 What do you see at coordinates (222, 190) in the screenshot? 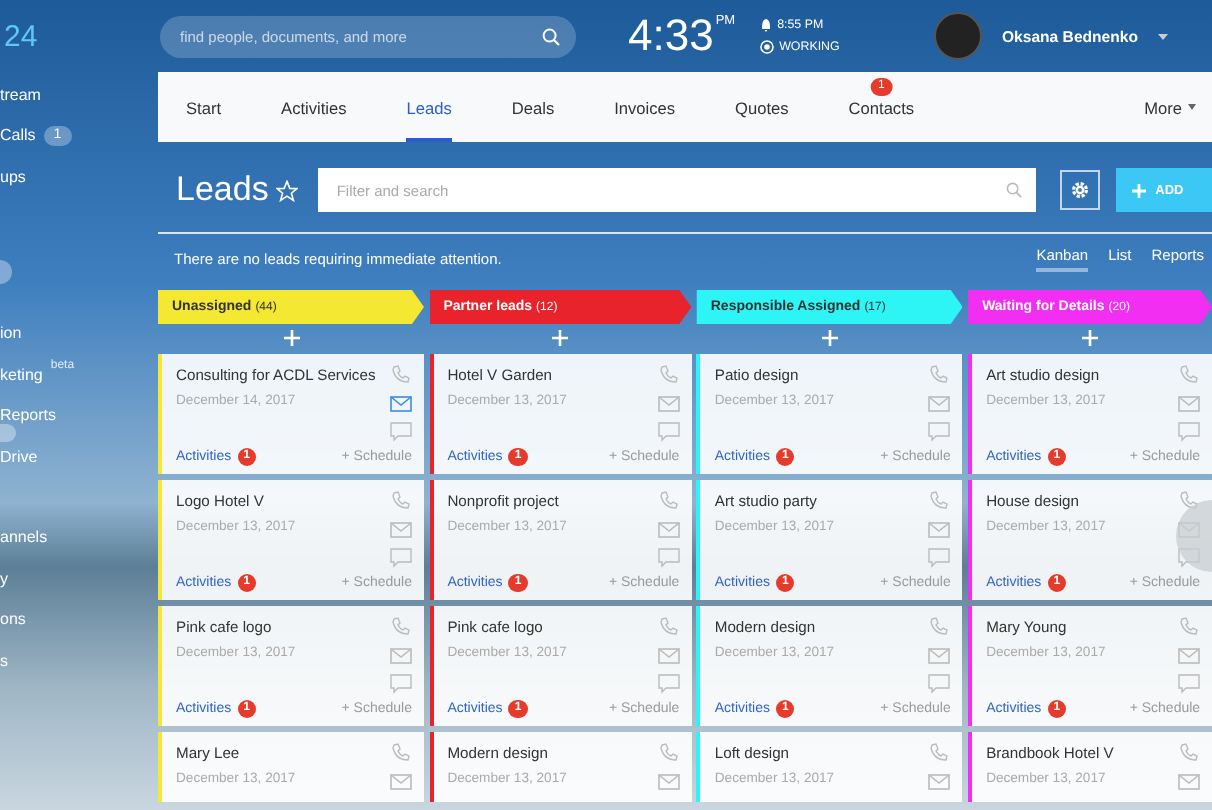
I see `page-title: Leads` at bounding box center [222, 190].